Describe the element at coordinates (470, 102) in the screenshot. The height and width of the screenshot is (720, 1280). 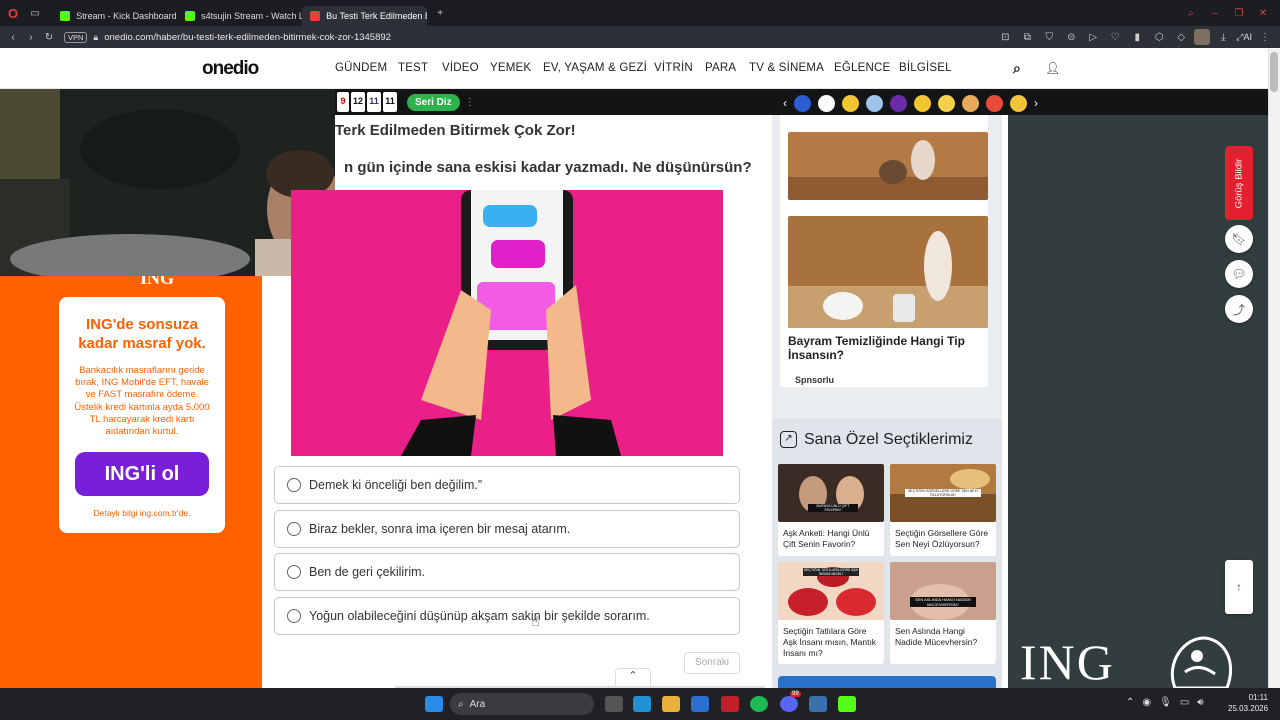
I see `drag-handle-icon: ⋮` at that location.